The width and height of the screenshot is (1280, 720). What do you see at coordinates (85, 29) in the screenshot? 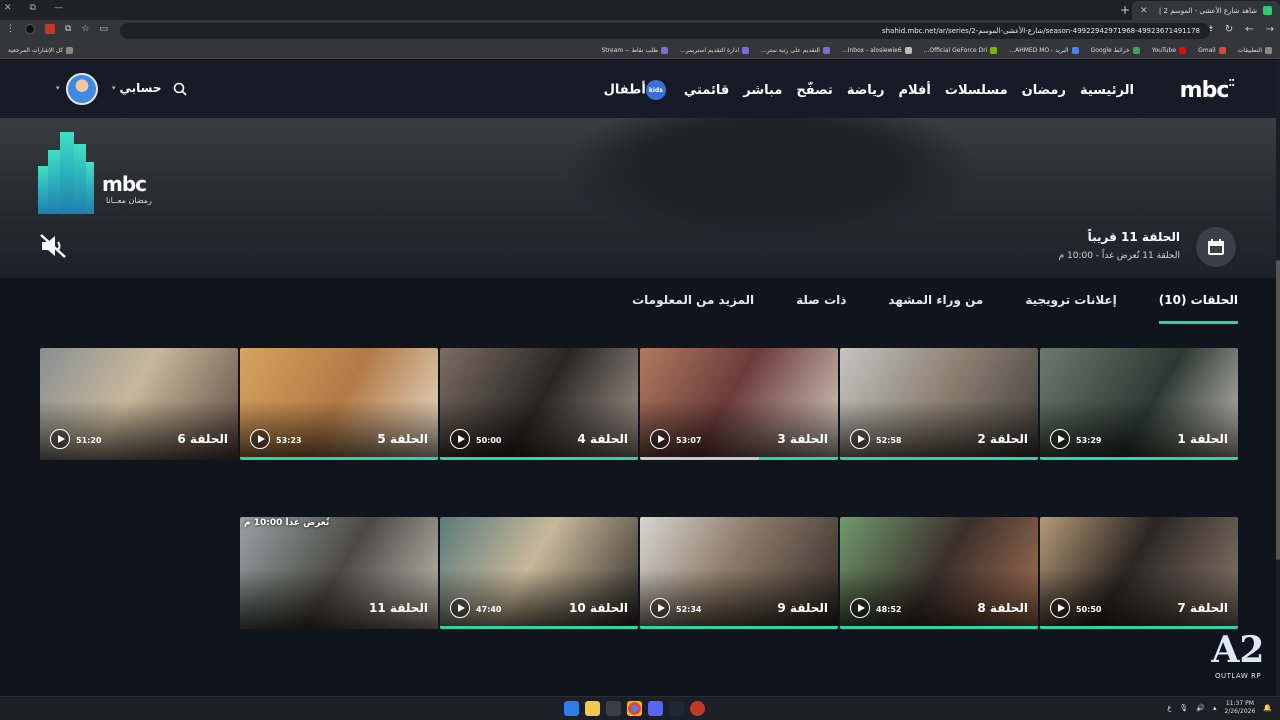
I see `bookmark-star-icon: ☆` at bounding box center [85, 29].